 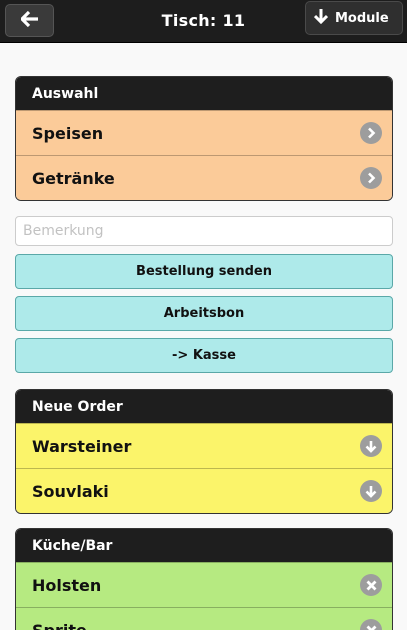 I want to click on new-order-item-souvlaki: Souvlaki, so click(x=204, y=490).